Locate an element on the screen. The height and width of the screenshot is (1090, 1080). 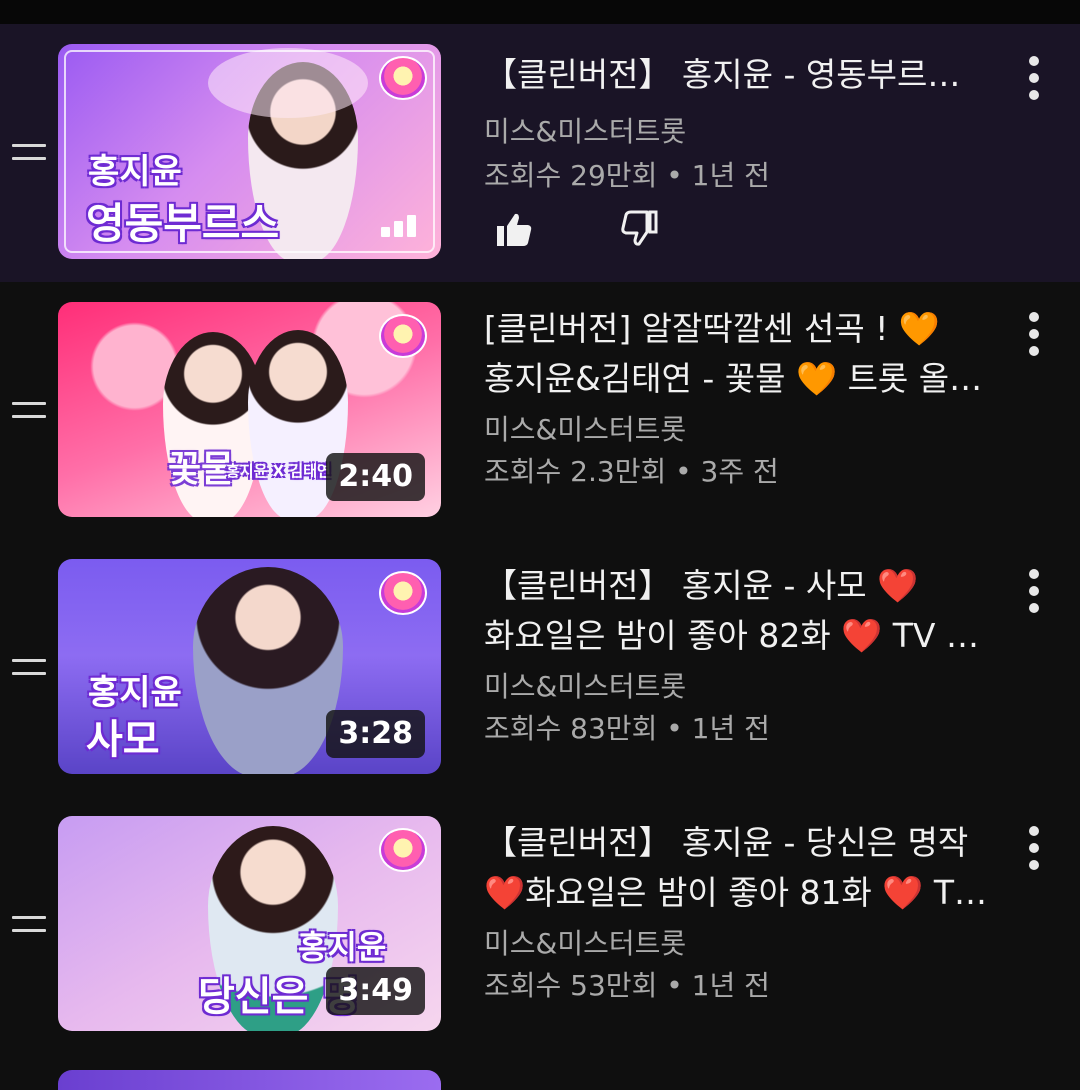
video-meta-1: 조회수 29만회 • 1년 전 is located at coordinates (627, 175).